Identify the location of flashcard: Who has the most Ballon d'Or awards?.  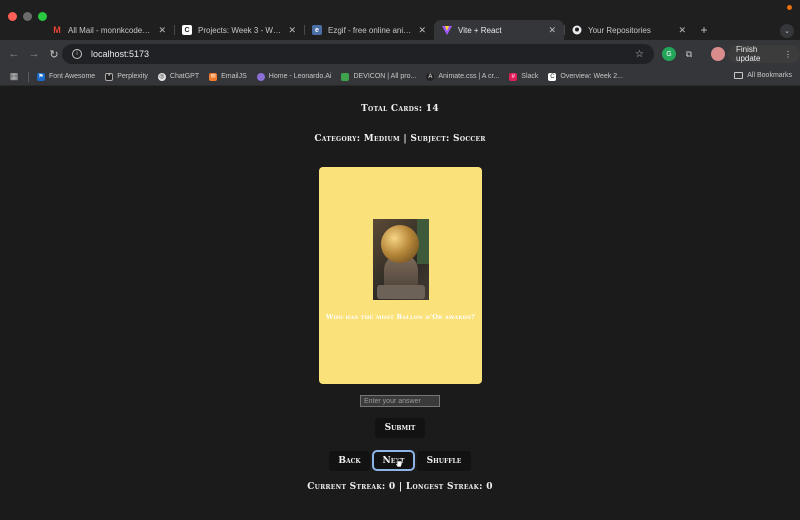
(400, 275).